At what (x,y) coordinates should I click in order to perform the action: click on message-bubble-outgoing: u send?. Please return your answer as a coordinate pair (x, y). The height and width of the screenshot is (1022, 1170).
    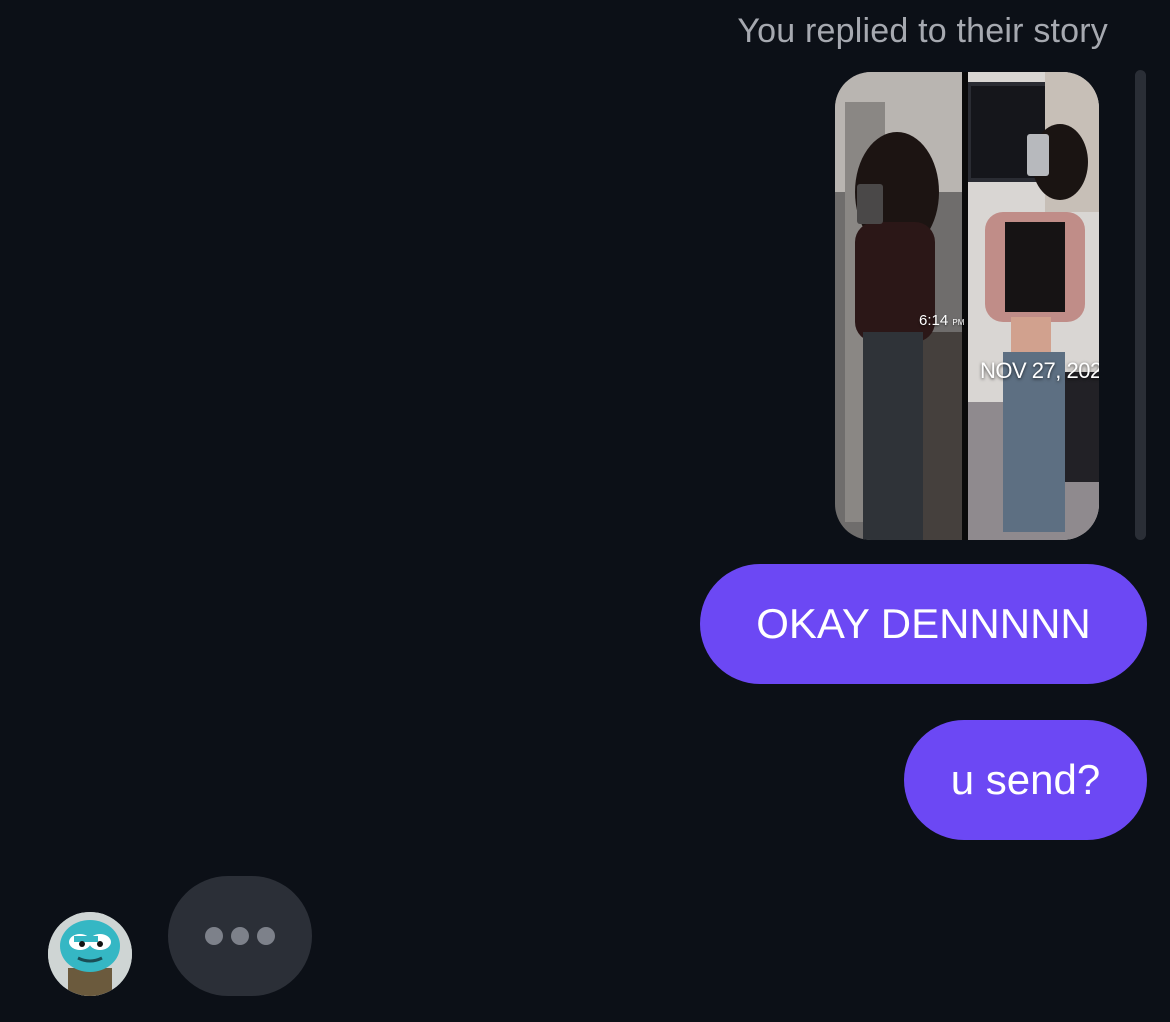
    Looking at the image, I should click on (1025, 780).